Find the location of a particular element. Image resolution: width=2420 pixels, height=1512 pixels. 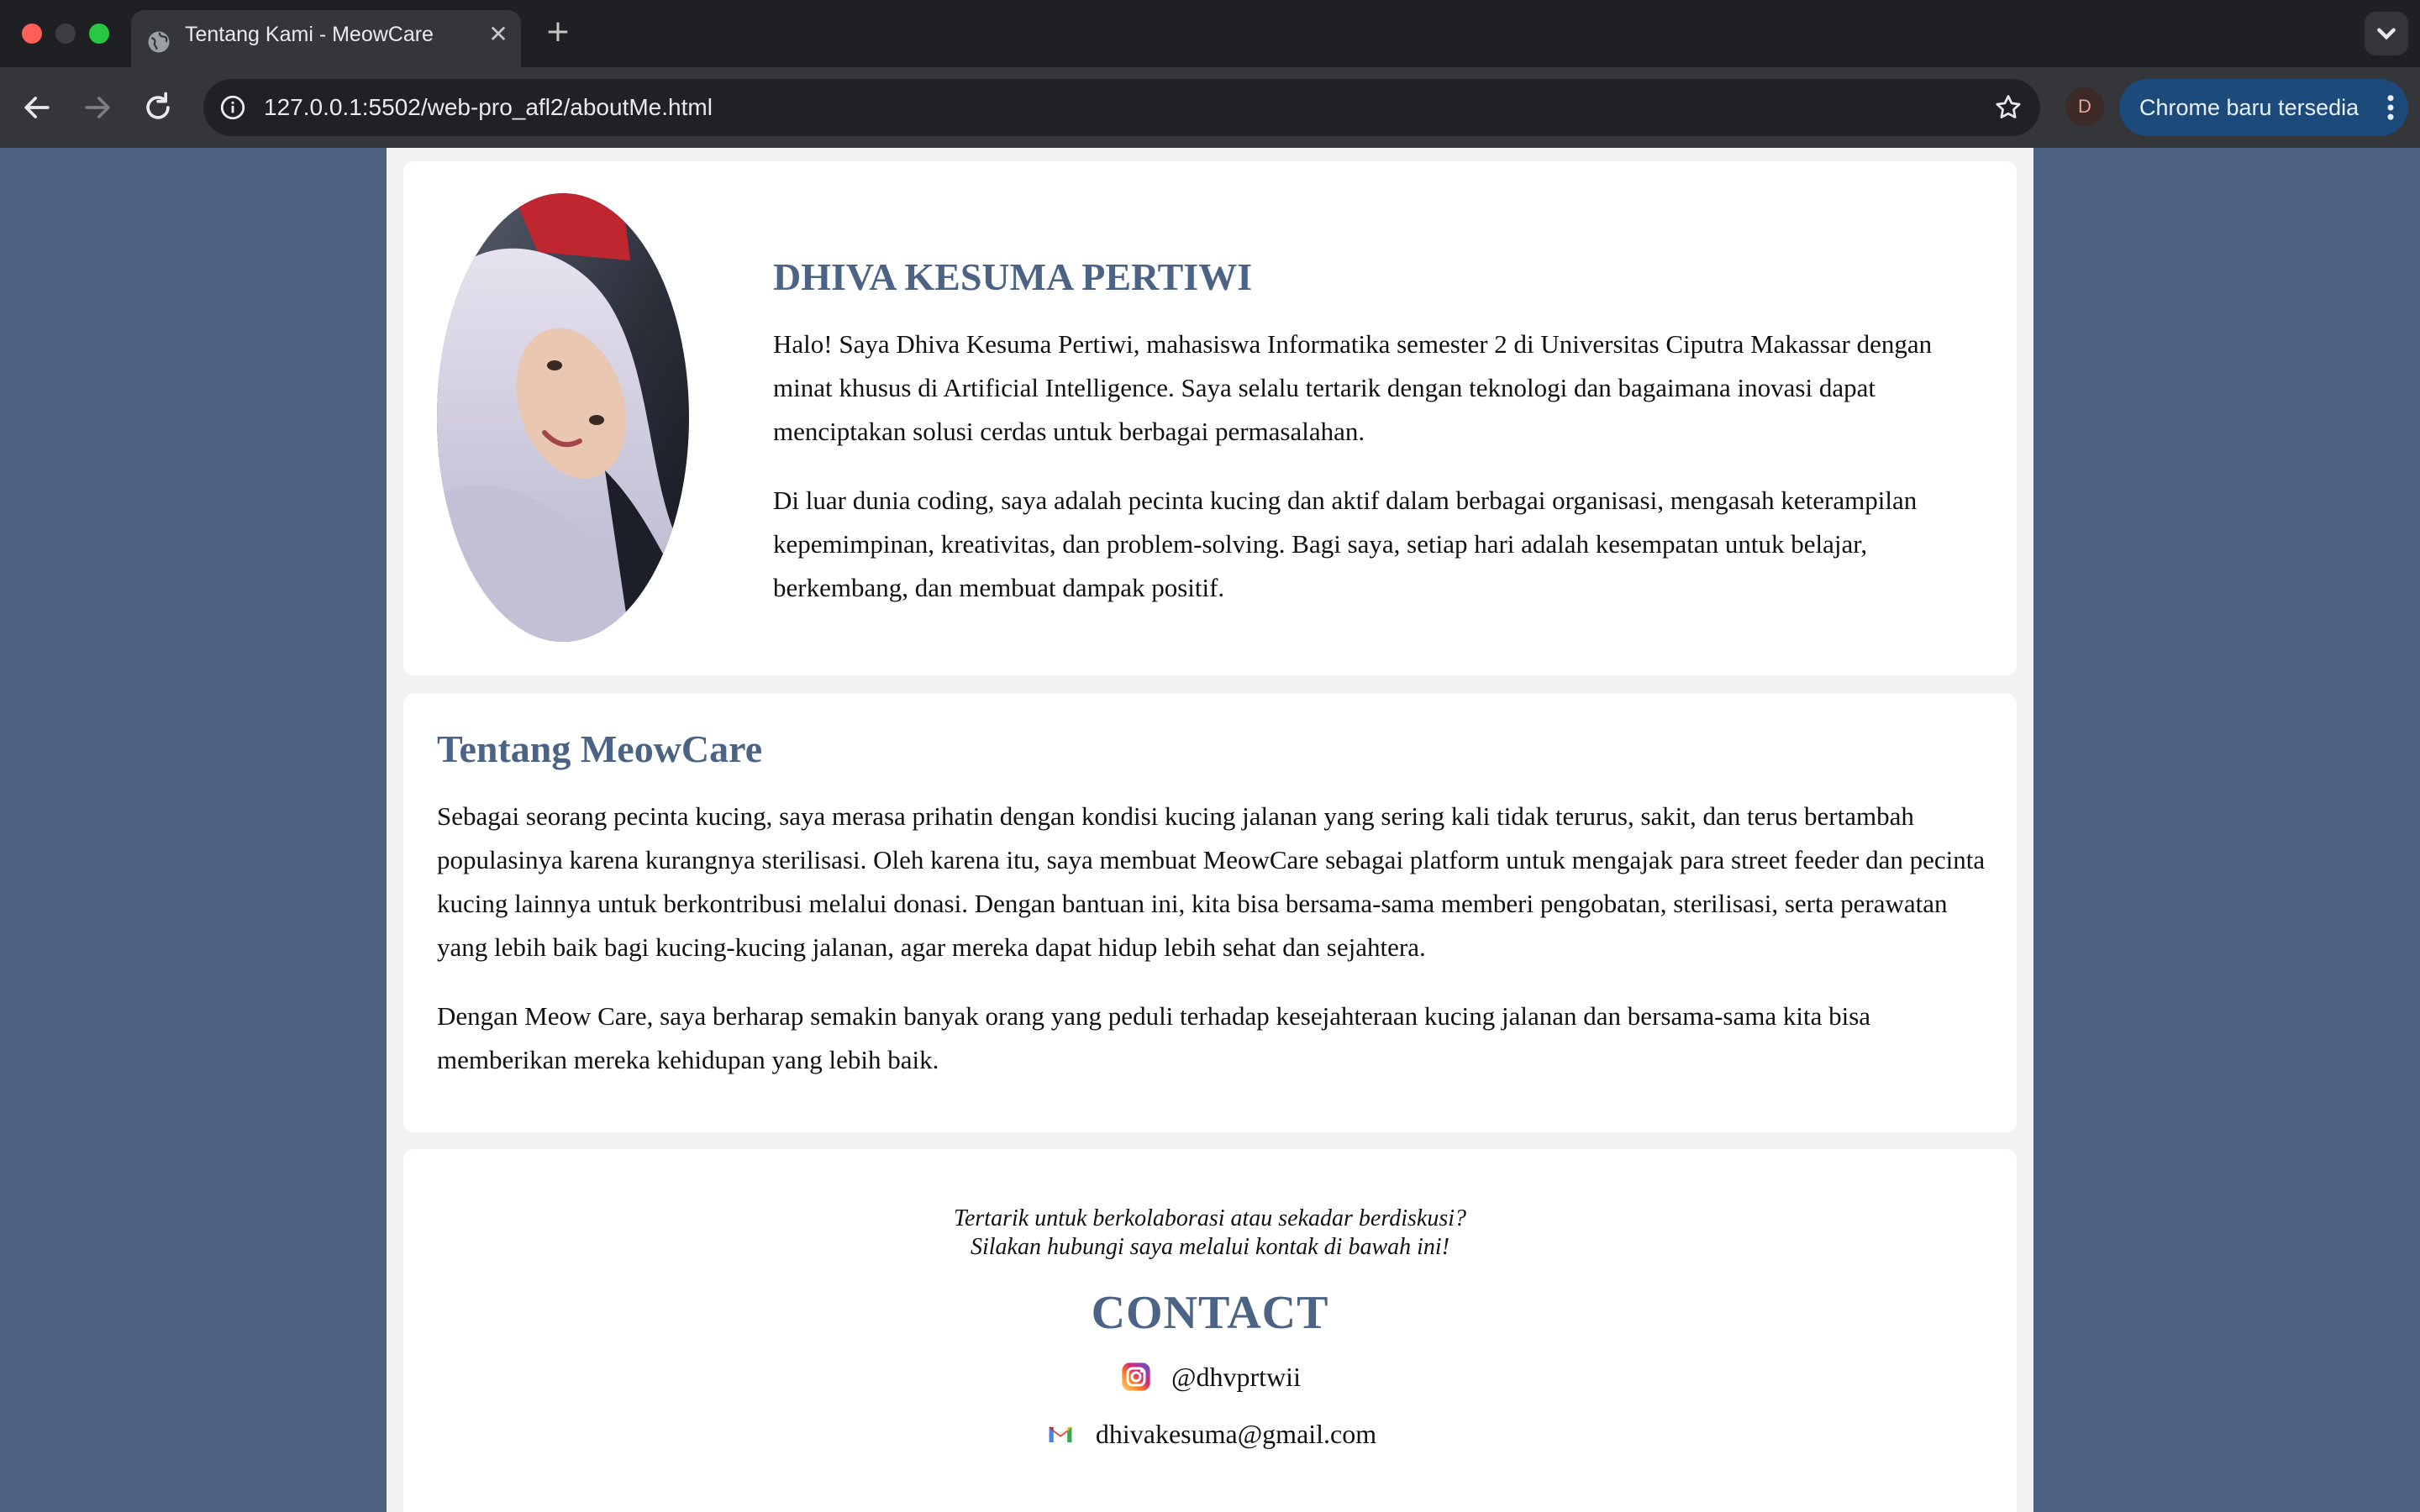

reload-icon is located at coordinates (157, 107).